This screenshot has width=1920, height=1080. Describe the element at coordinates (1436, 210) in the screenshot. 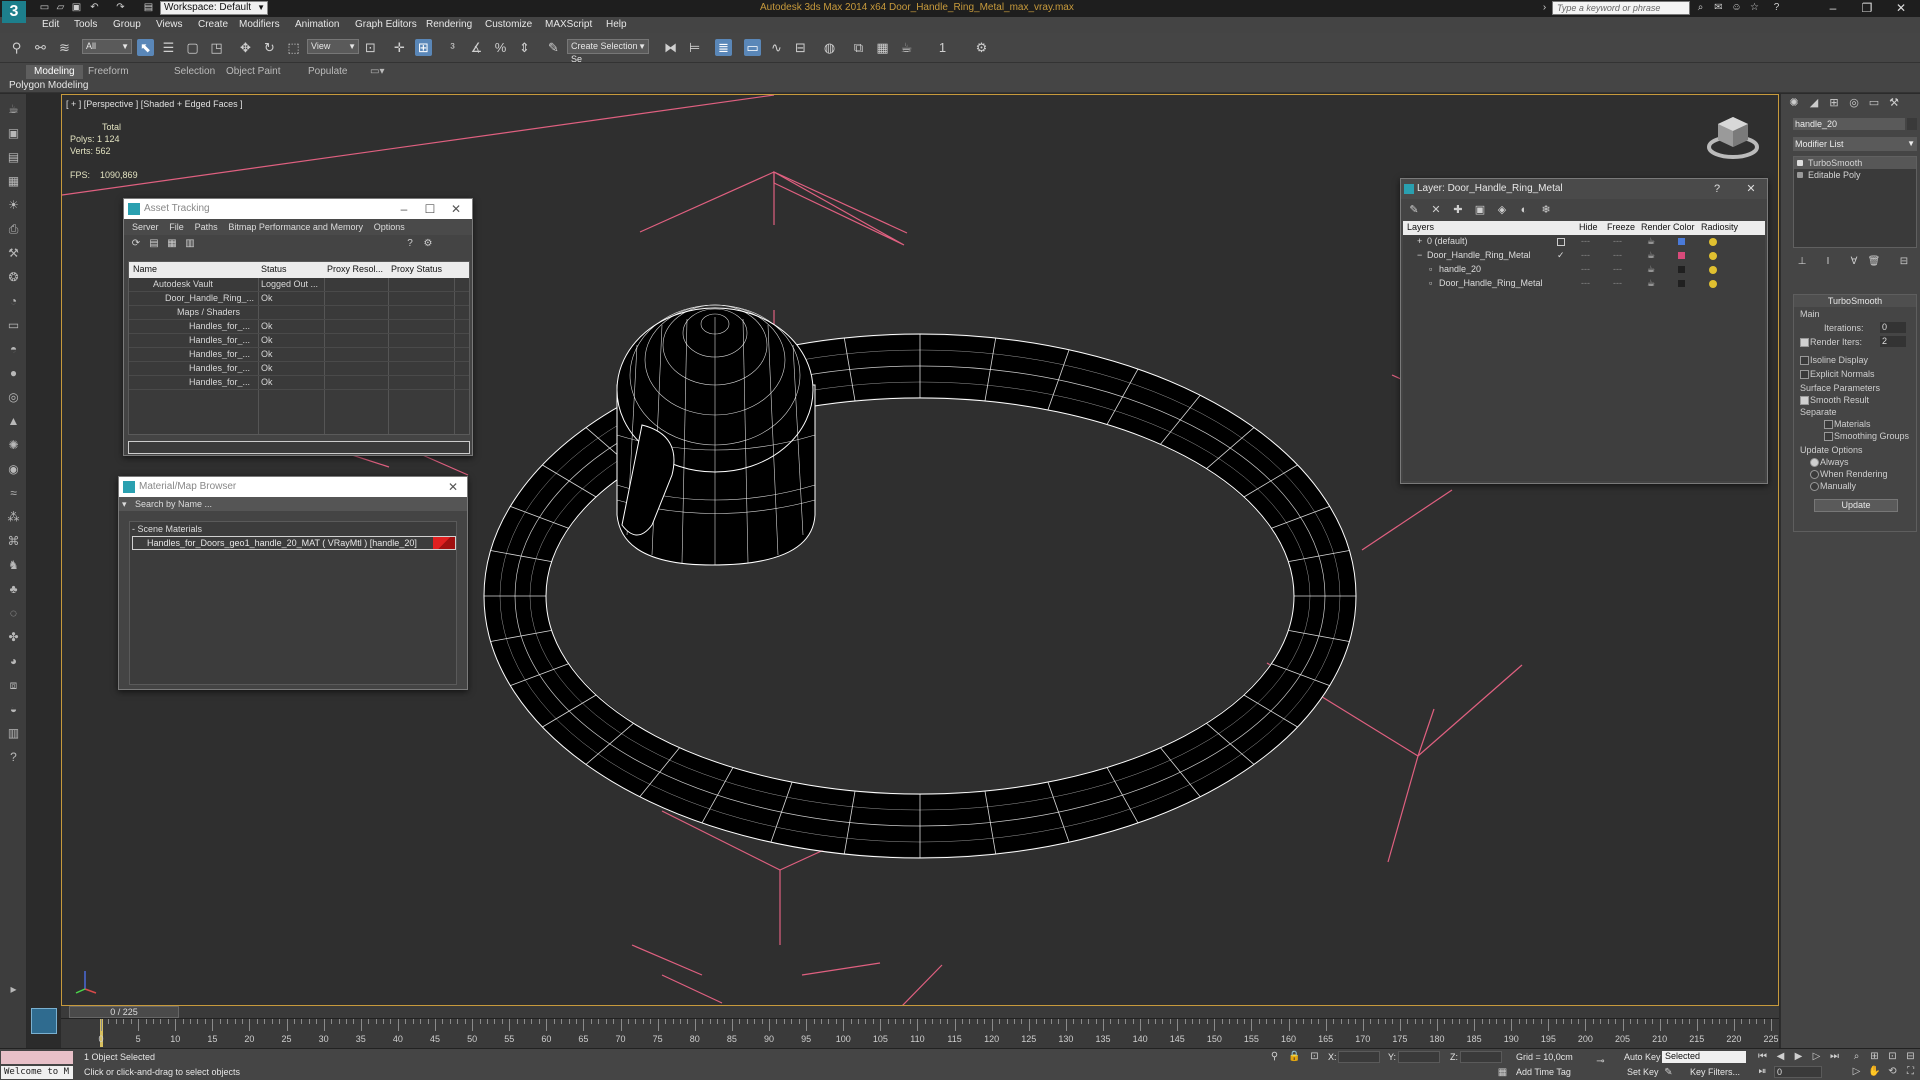

I see `delete-layer-icon: ✕` at that location.